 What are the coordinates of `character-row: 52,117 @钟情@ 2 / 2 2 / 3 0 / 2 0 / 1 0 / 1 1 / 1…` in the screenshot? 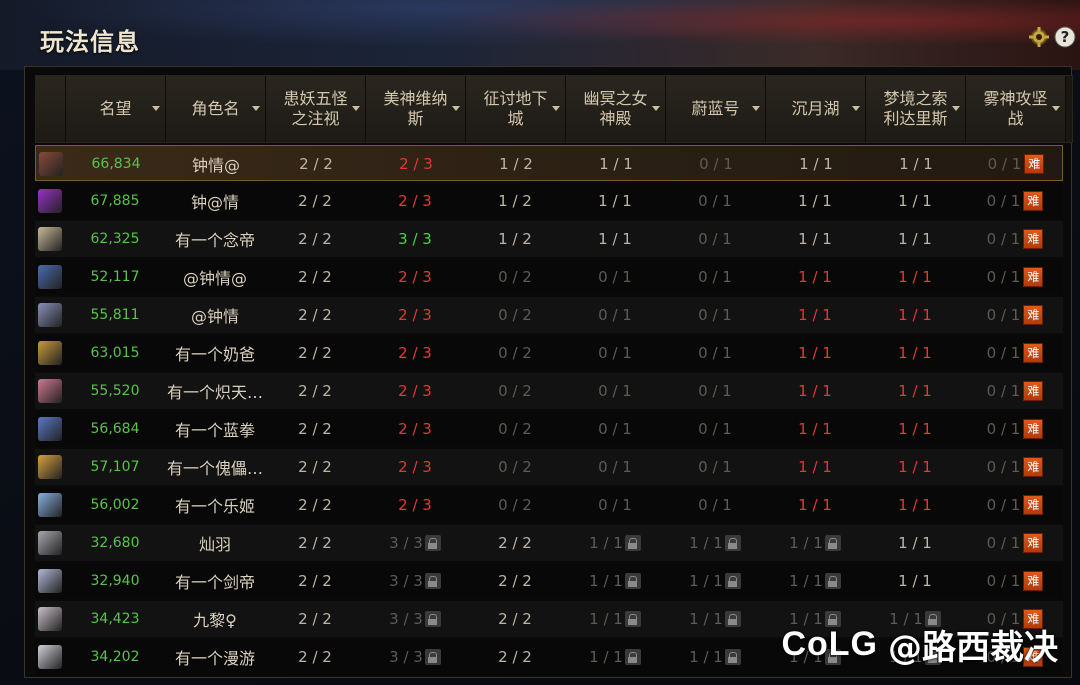 It's located at (549, 277).